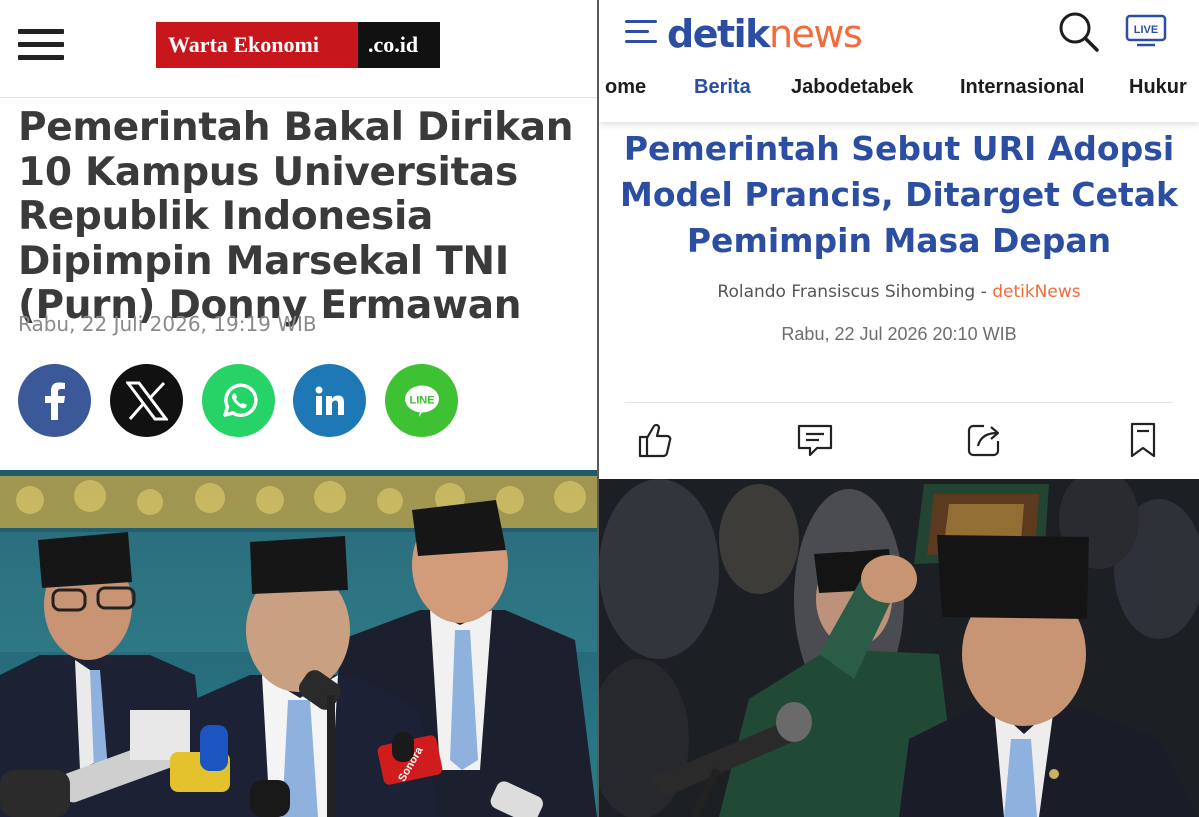  Describe the element at coordinates (815, 34) in the screenshot. I see `logo-news: news` at that location.